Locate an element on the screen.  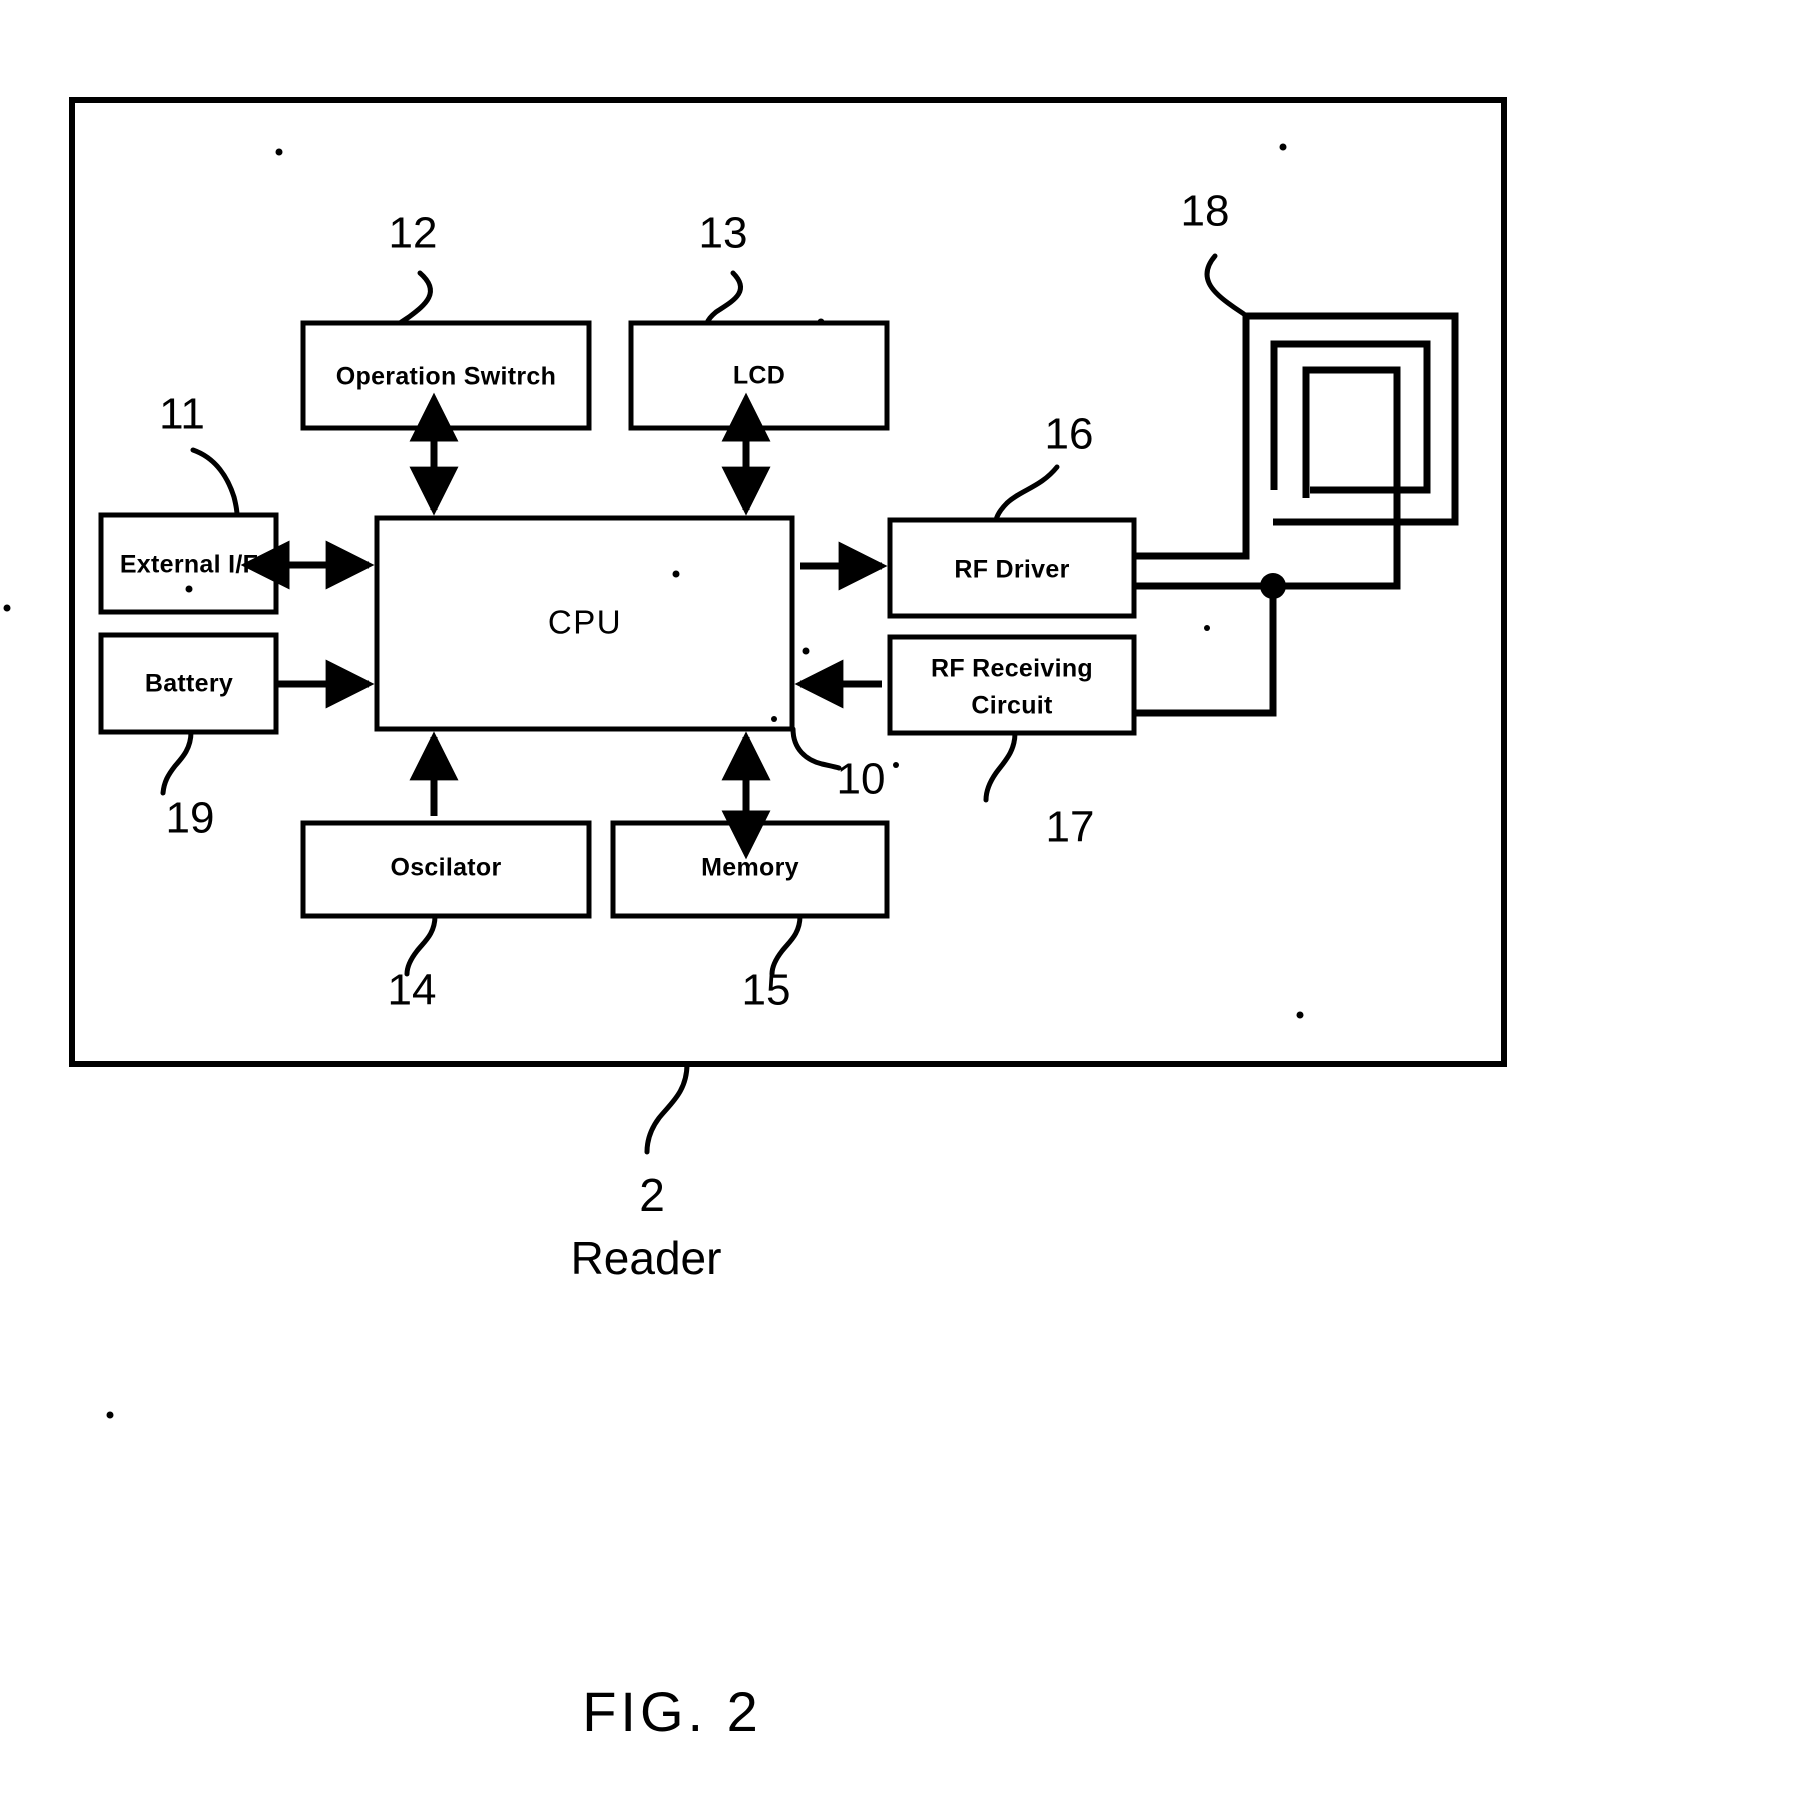
block-rf-receiving-circuit-label-line1: RF Receiving is located at coordinates (1012, 669).